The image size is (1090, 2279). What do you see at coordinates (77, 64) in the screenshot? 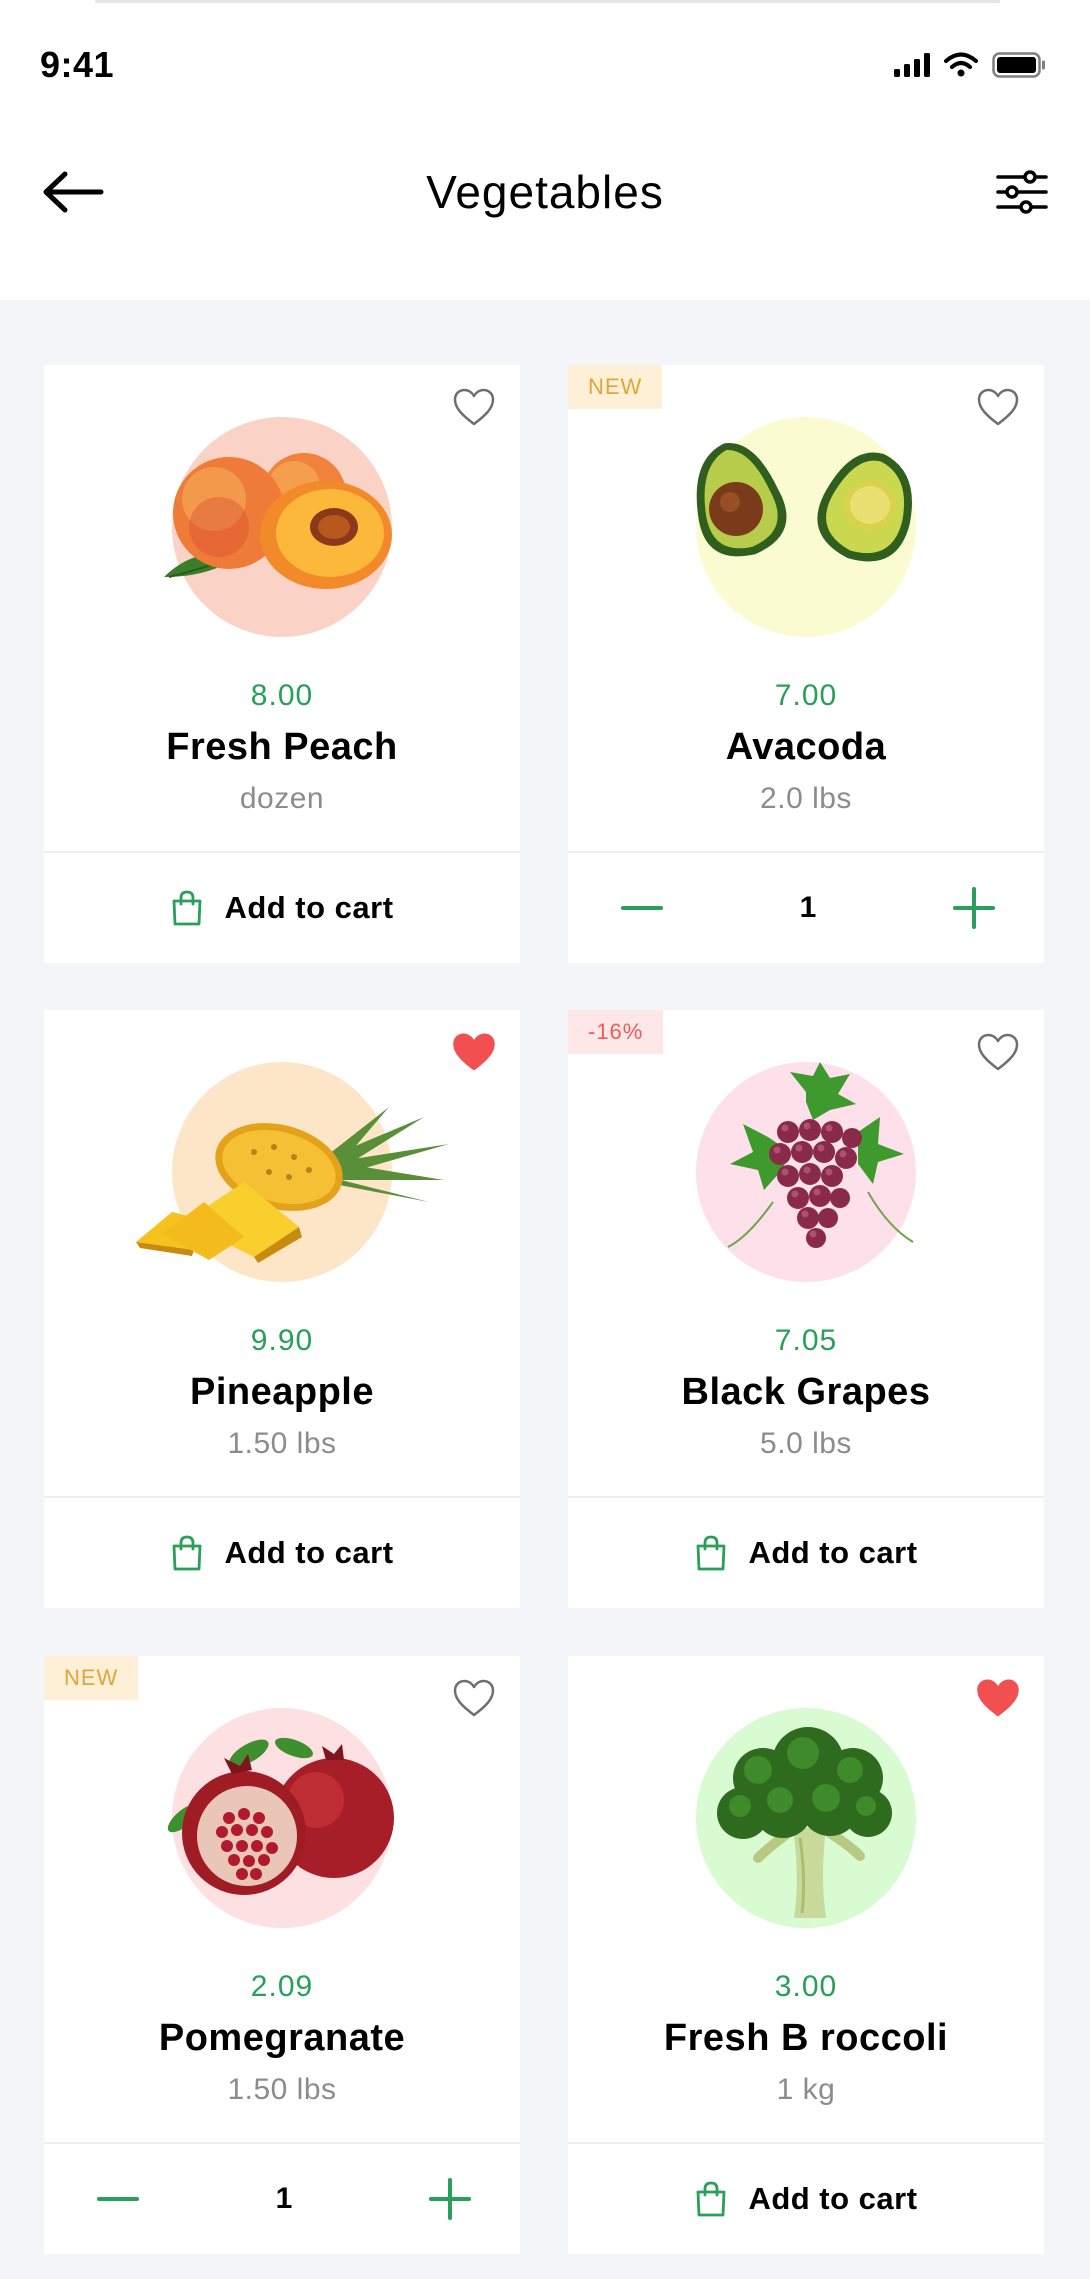
I see `status-time: 9:41` at bounding box center [77, 64].